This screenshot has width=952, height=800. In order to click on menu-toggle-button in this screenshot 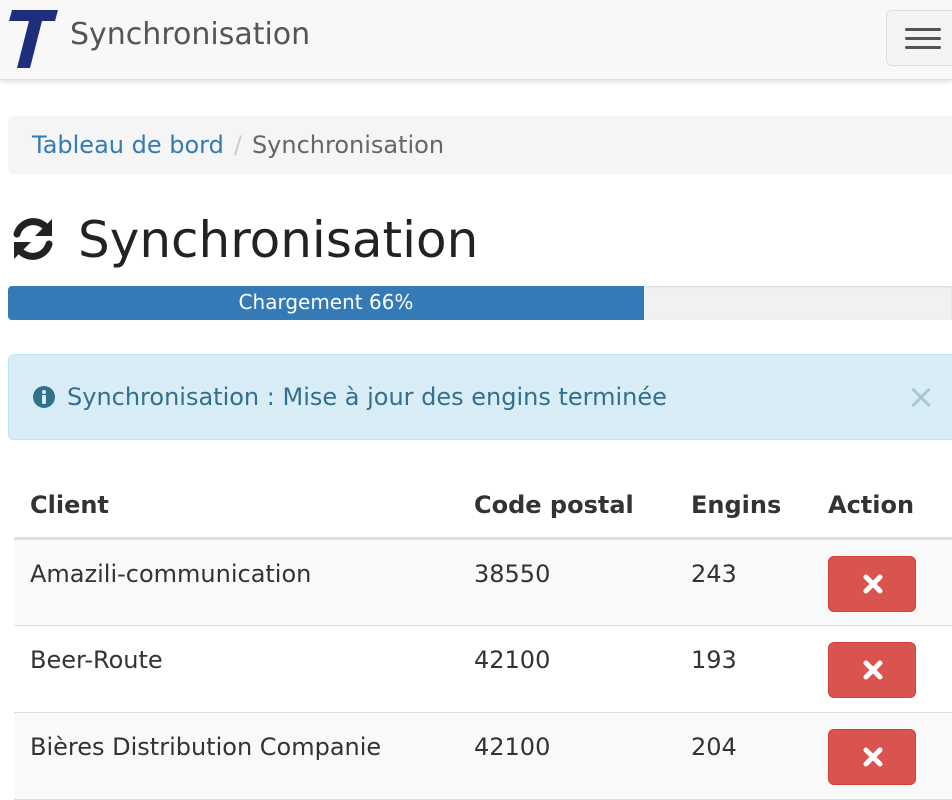, I will do `click(919, 38)`.